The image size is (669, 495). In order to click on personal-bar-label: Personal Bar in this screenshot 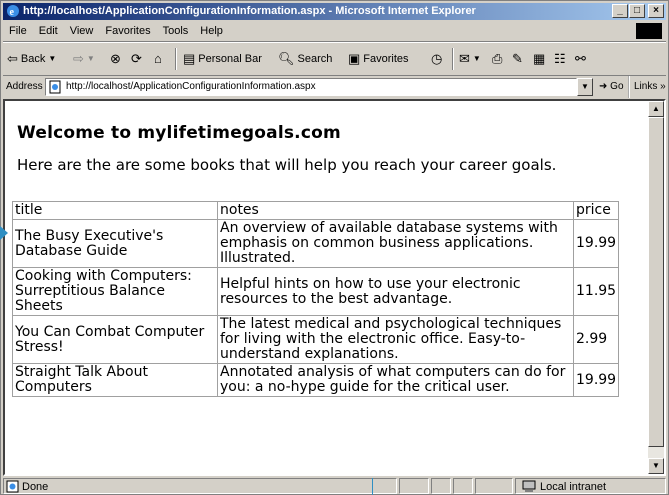, I will do `click(230, 59)`.